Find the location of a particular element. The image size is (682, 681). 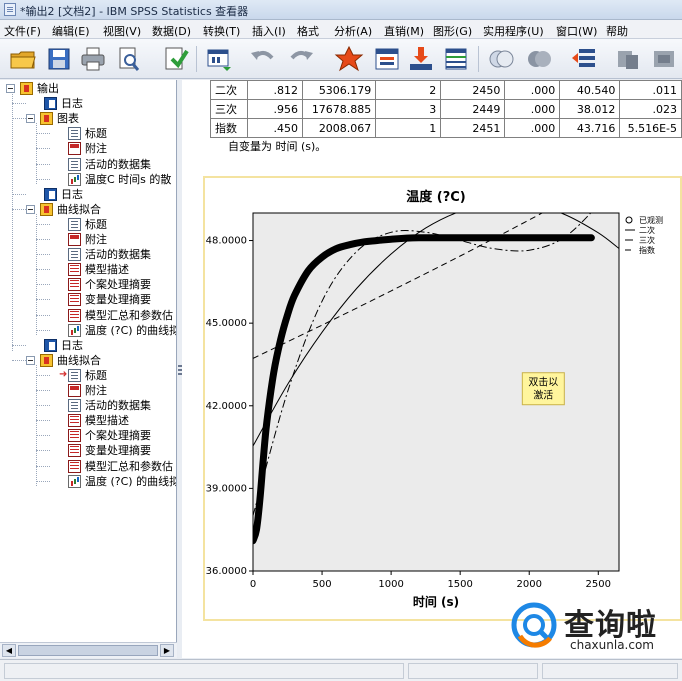

demote-icon is located at coordinates (627, 59).